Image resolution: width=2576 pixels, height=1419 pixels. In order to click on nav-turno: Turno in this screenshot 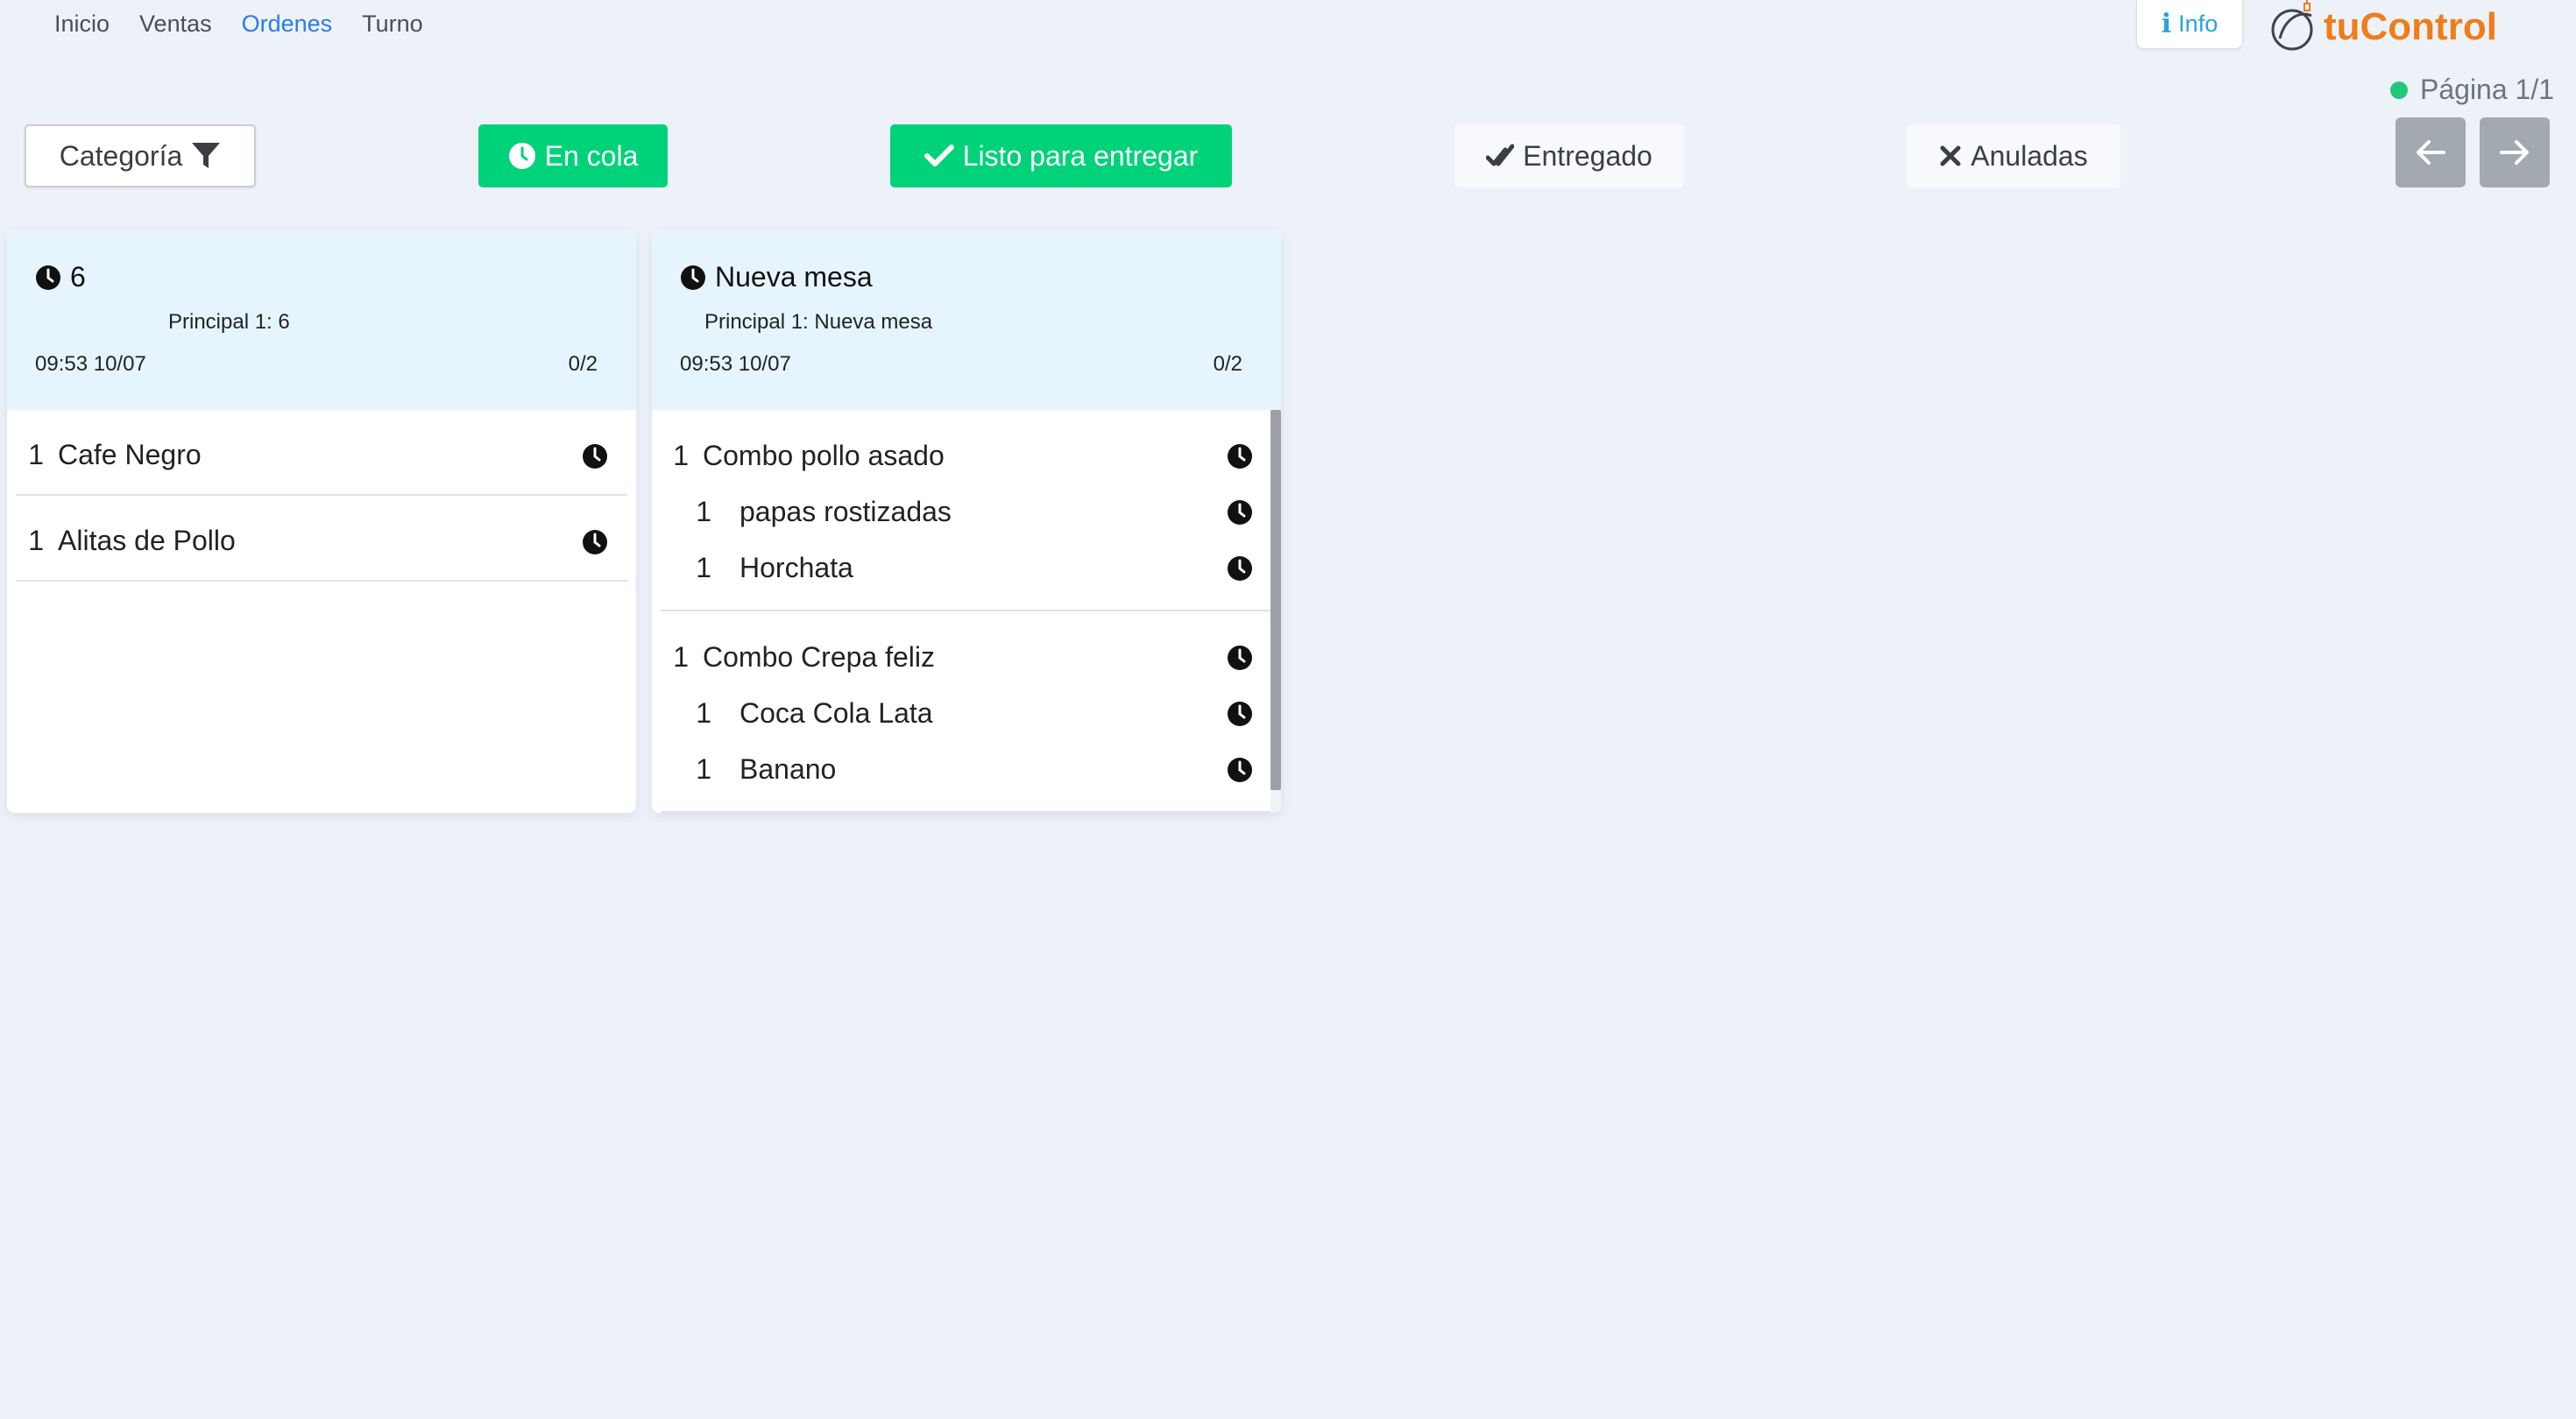, I will do `click(392, 24)`.